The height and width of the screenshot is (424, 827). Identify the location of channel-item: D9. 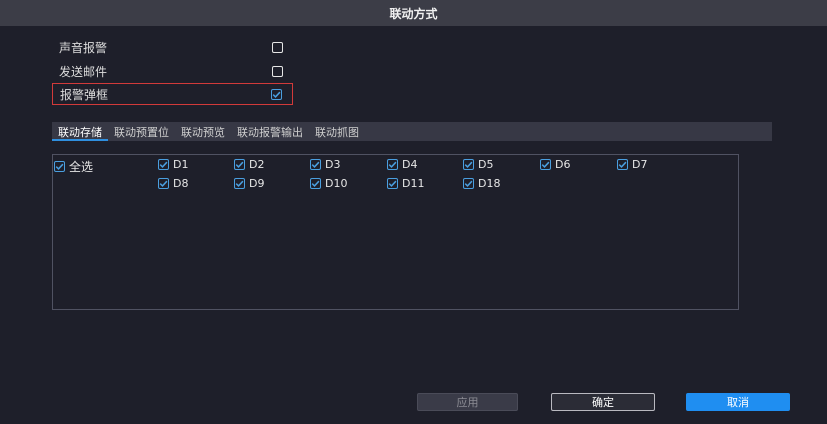
(249, 183).